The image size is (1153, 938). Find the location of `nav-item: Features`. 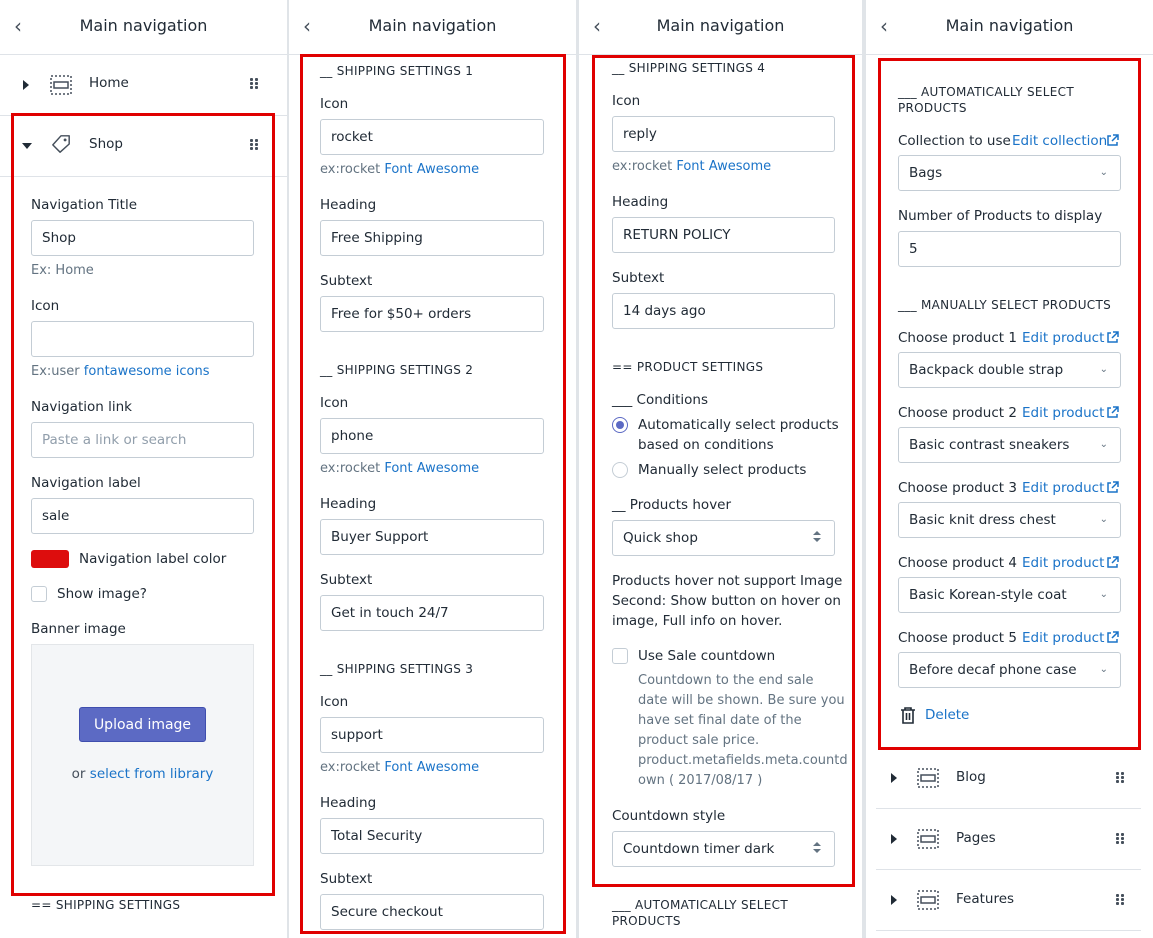

nav-item: Features is located at coordinates (1008, 900).